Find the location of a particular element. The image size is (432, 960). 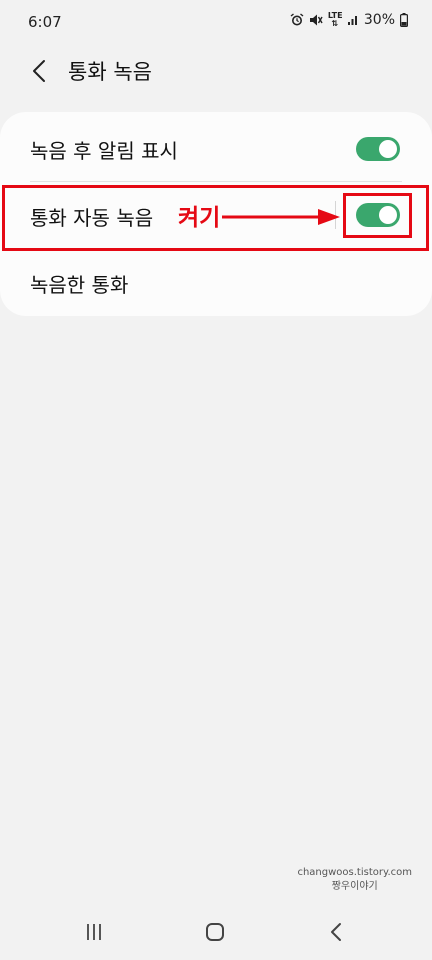

page-title: 통화 녹음 is located at coordinates (110, 72).